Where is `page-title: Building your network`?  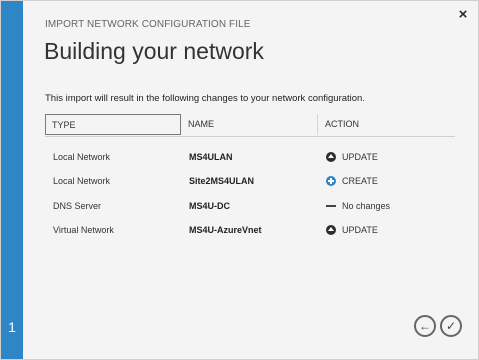
page-title: Building your network is located at coordinates (154, 51).